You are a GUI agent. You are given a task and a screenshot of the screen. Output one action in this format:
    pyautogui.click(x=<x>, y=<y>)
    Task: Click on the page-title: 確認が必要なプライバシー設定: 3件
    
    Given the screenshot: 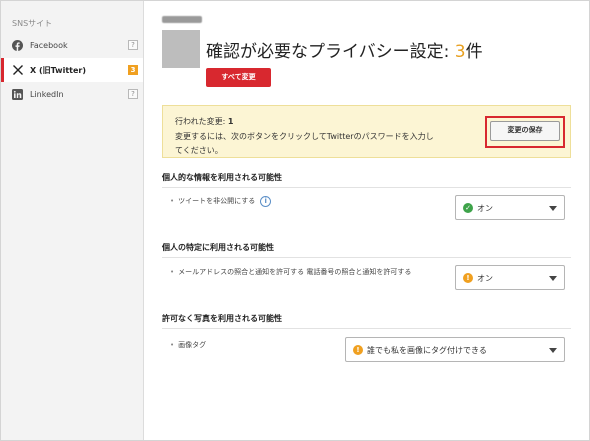 What is the action you would take?
    pyautogui.click(x=344, y=49)
    